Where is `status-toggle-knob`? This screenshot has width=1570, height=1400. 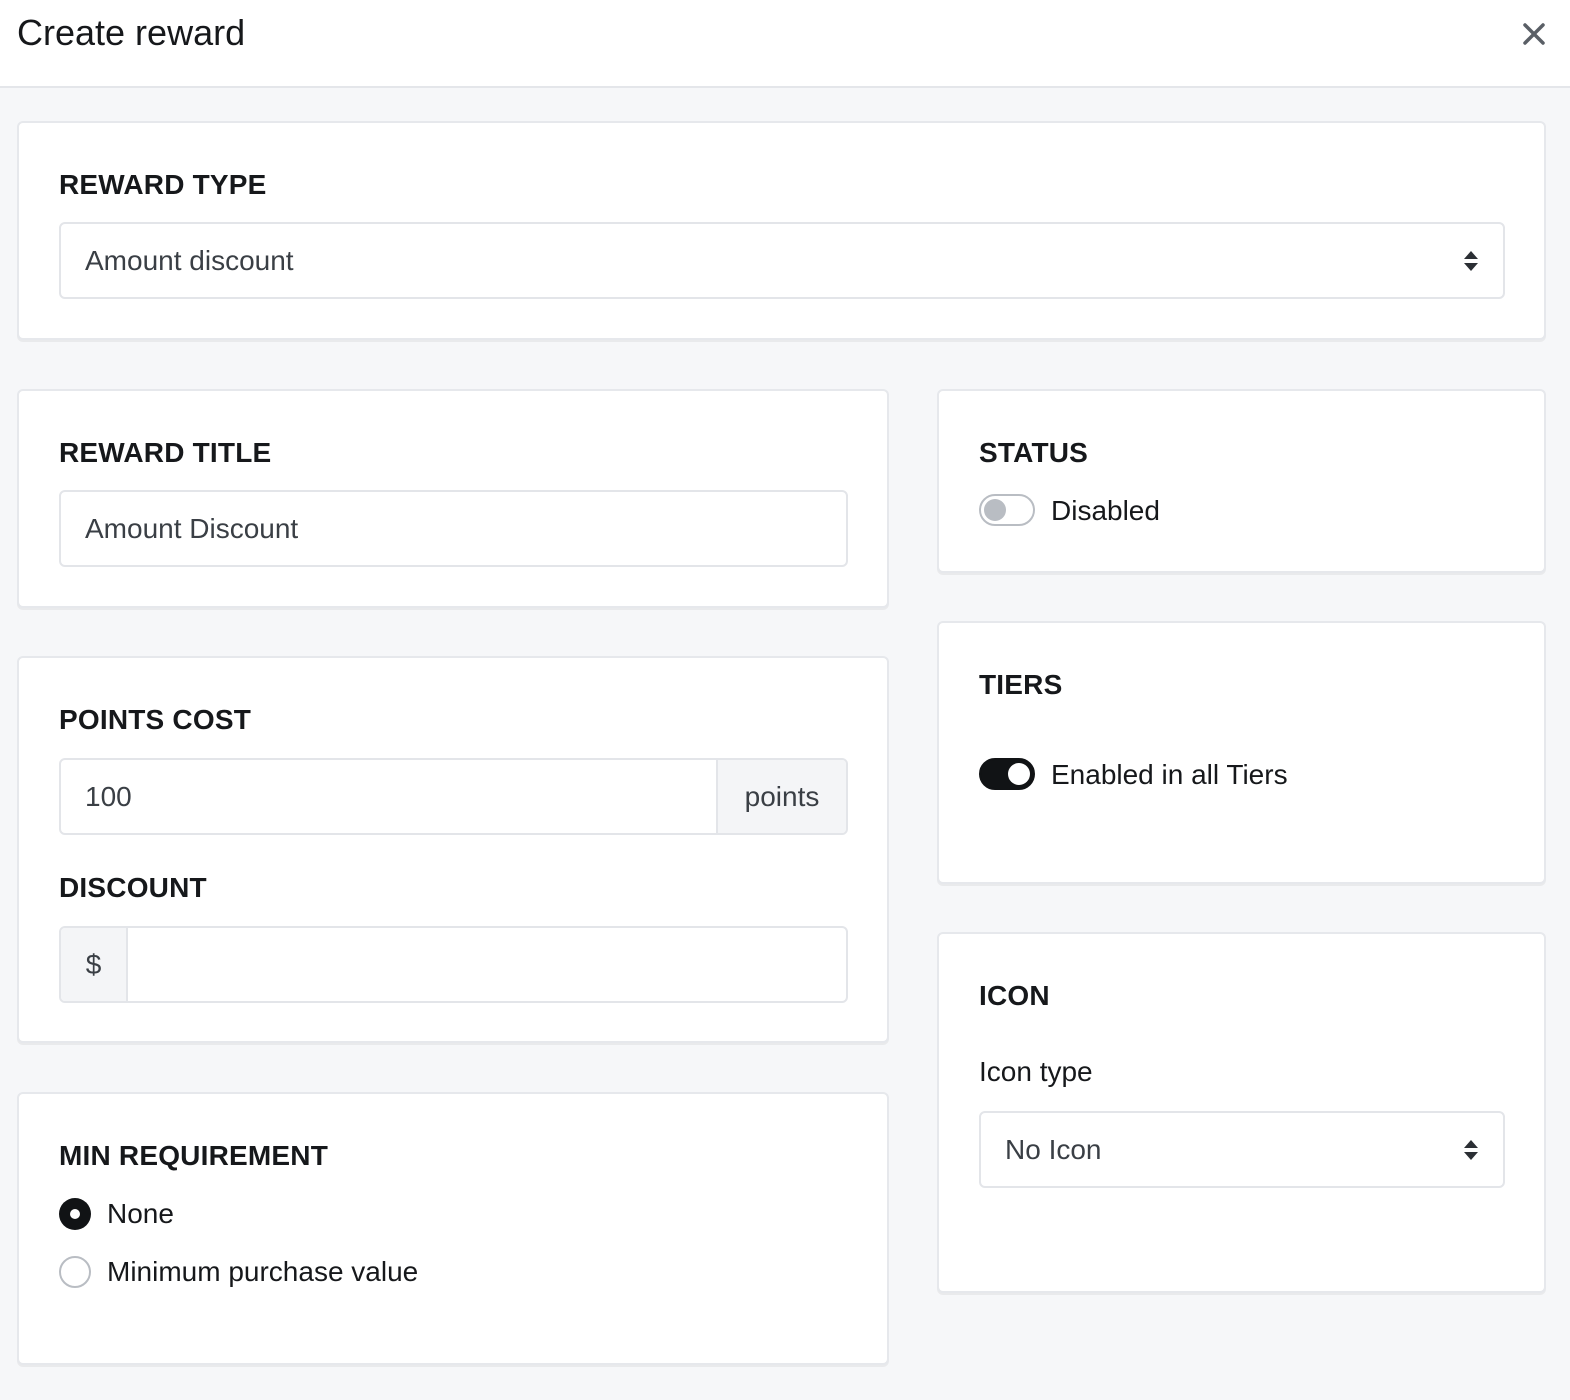 status-toggle-knob is located at coordinates (995, 510).